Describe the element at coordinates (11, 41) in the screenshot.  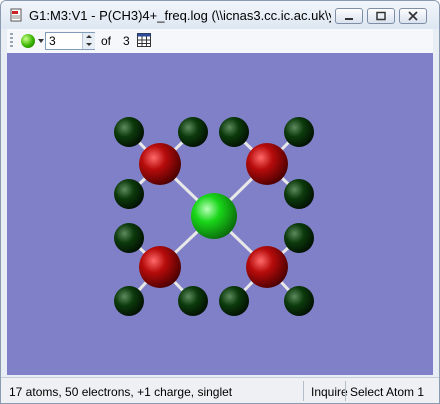
I see `toolbar-grip-icon` at that location.